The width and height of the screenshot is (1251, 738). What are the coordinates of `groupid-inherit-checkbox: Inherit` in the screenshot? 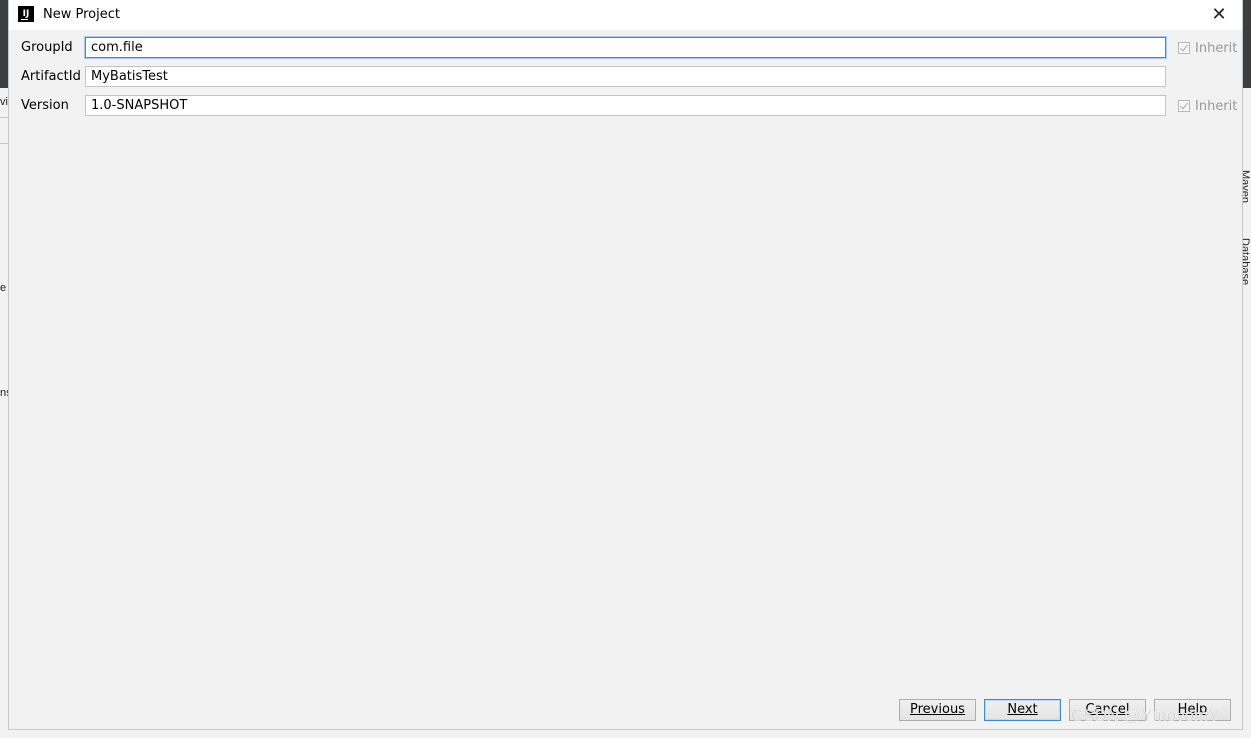 It's located at (1207, 48).